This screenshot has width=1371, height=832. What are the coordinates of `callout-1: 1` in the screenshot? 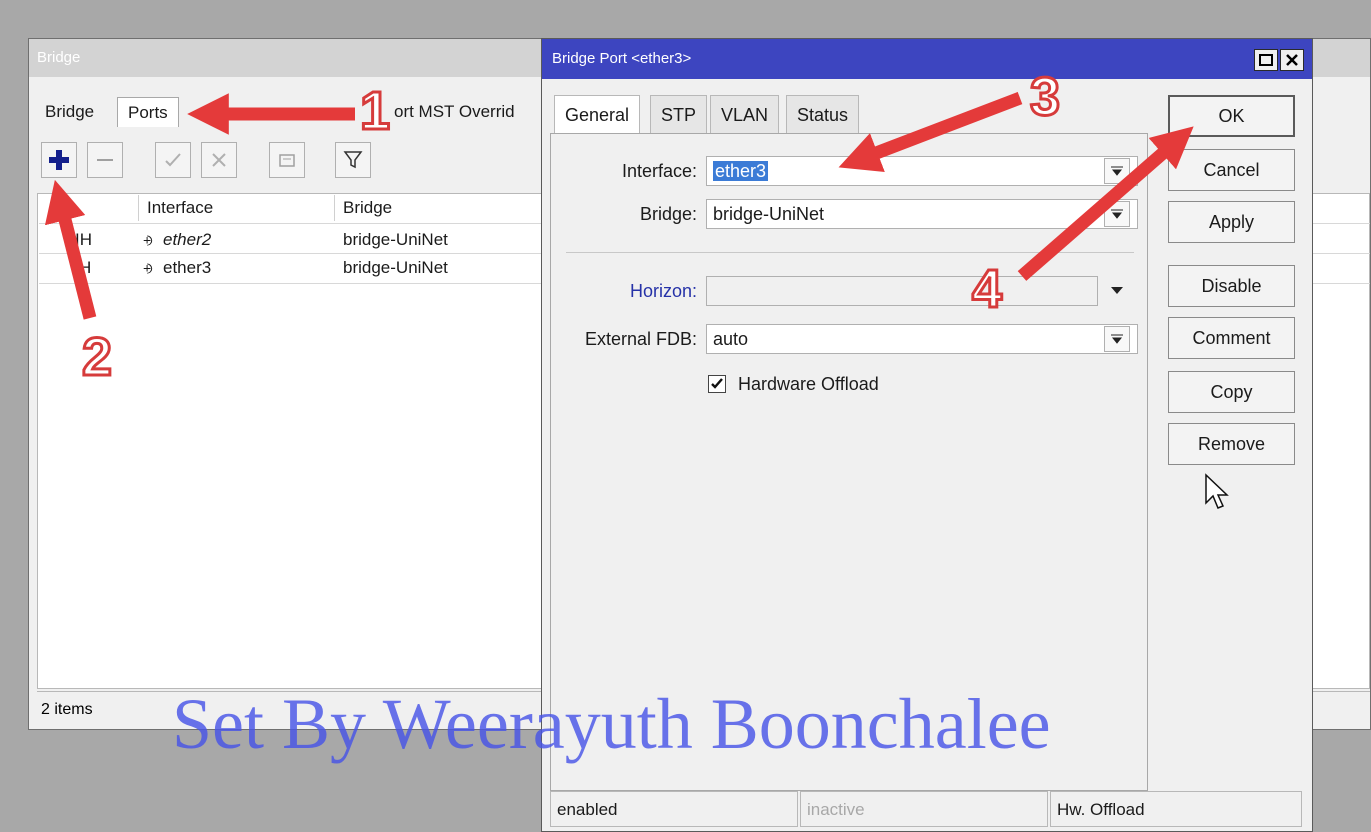 It's located at (374, 111).